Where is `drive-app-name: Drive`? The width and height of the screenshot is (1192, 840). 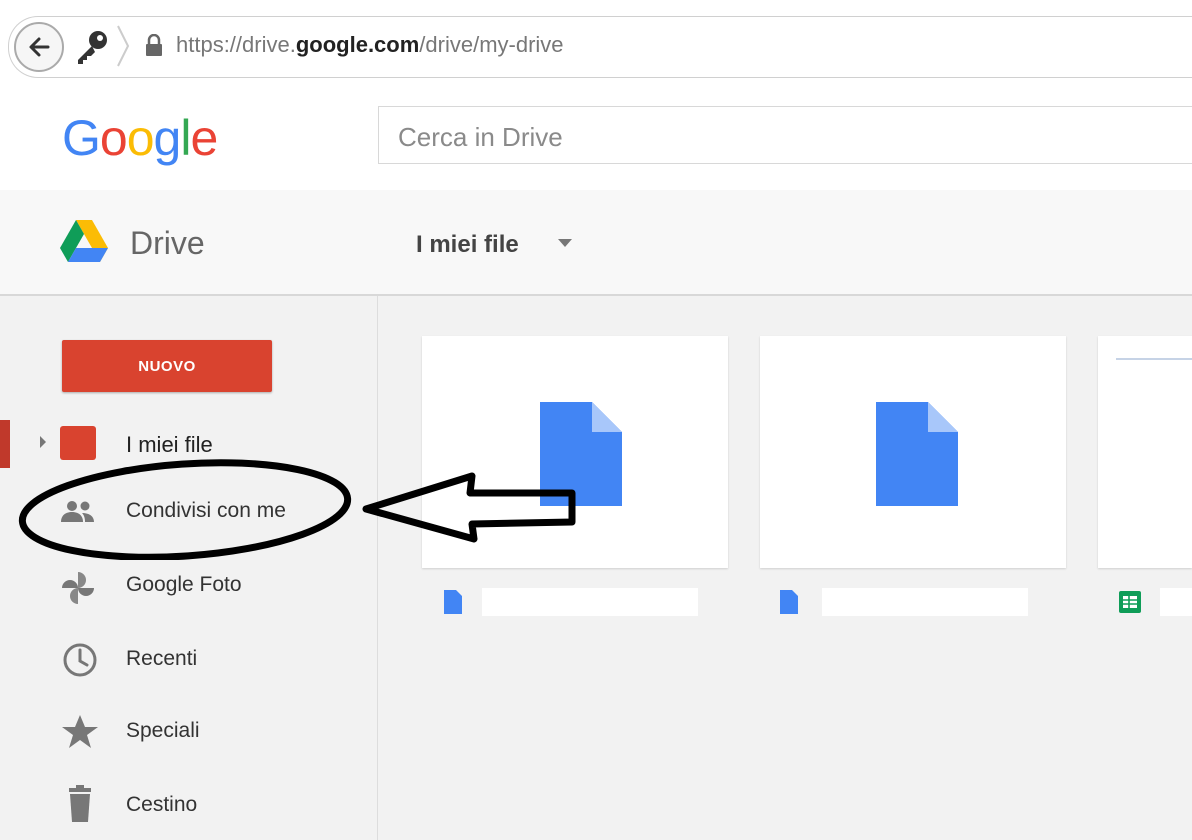 drive-app-name: Drive is located at coordinates (167, 243).